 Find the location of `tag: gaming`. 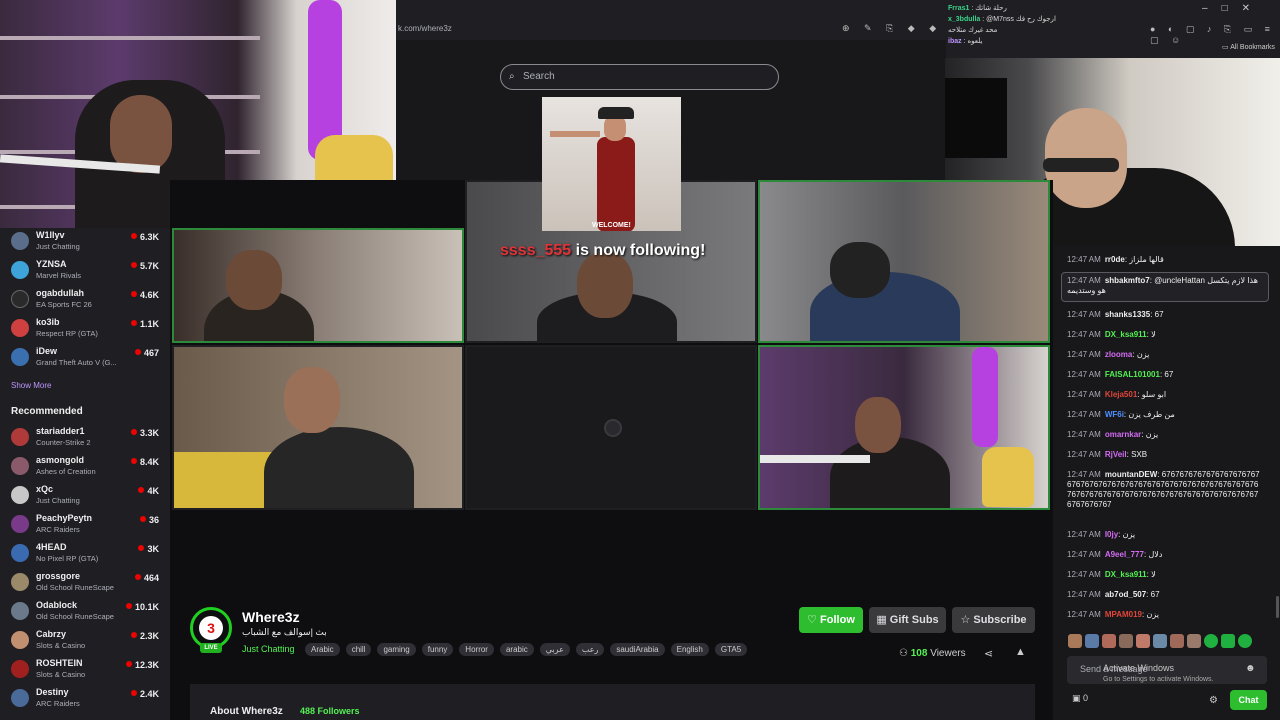

tag: gaming is located at coordinates (396, 649).